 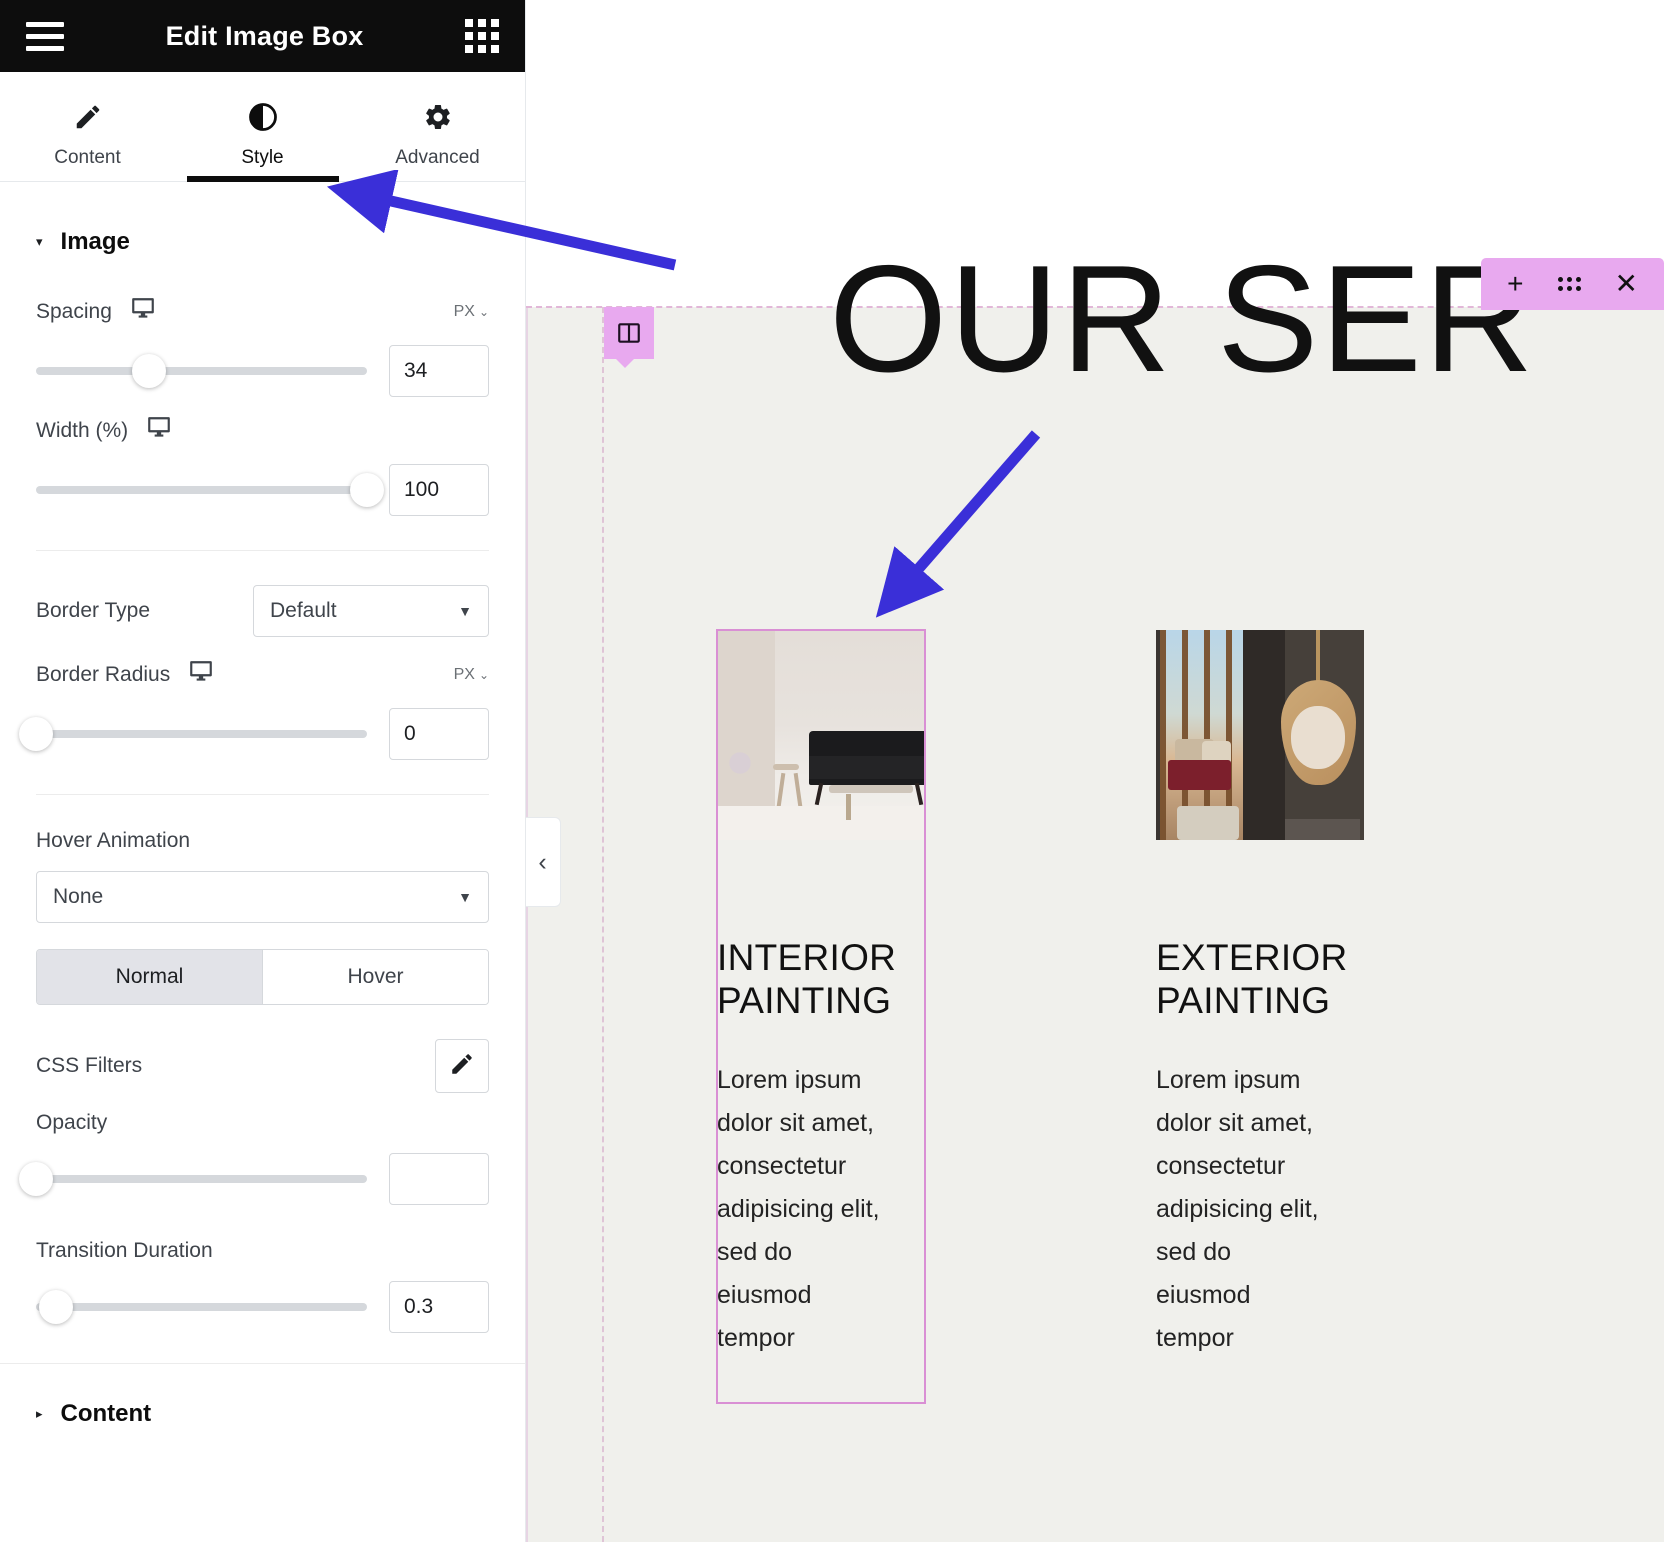 What do you see at coordinates (439, 1179) in the screenshot?
I see `opacity-input` at bounding box center [439, 1179].